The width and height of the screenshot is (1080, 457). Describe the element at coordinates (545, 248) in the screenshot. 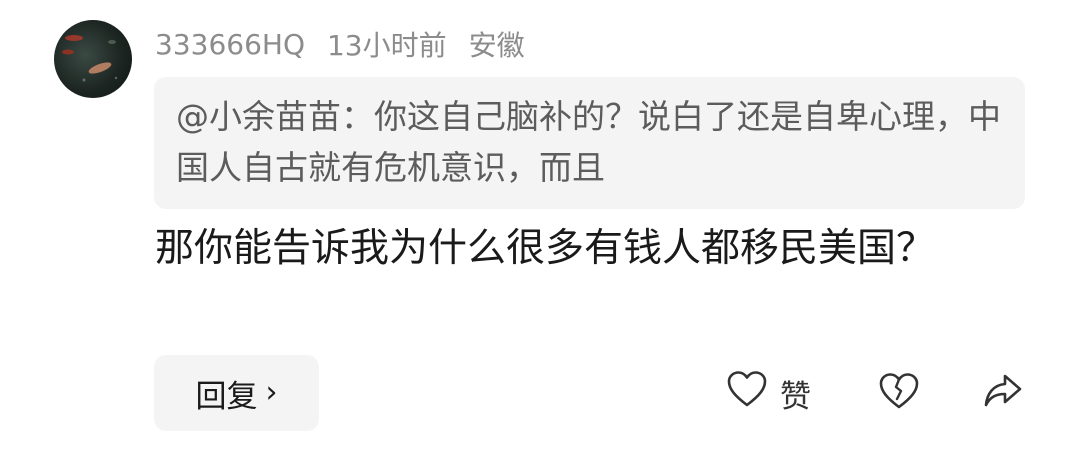

I see `comment-body: 那你能告诉我为什么很多有钱人都移民美国？` at that location.